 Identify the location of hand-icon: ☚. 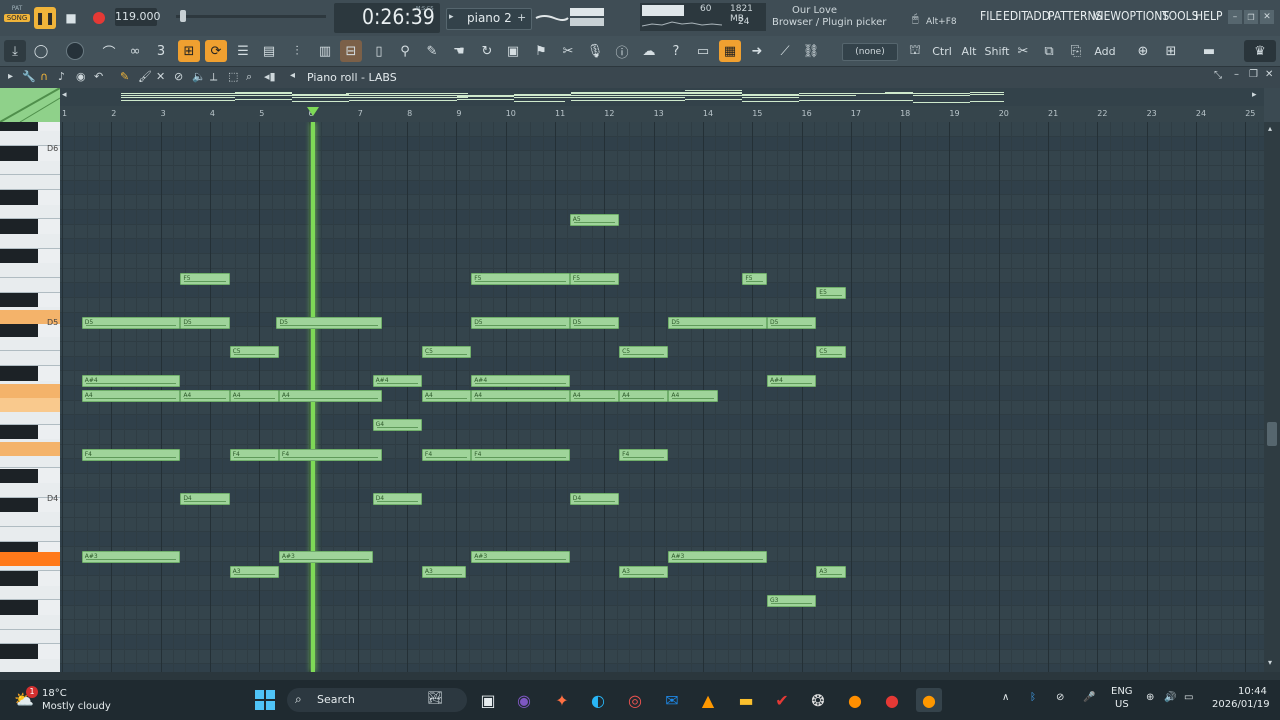
(459, 51).